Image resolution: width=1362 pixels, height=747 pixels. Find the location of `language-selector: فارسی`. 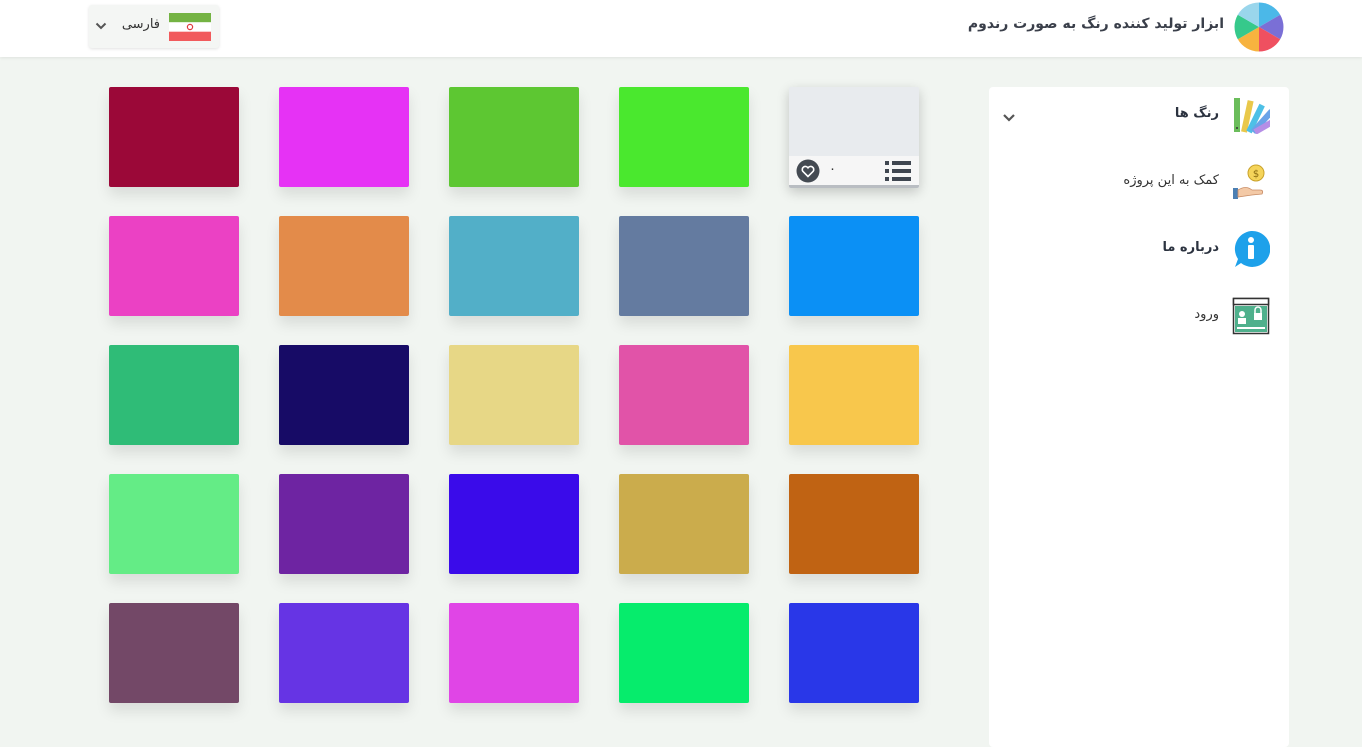

language-selector: فارسی is located at coordinates (154, 26).